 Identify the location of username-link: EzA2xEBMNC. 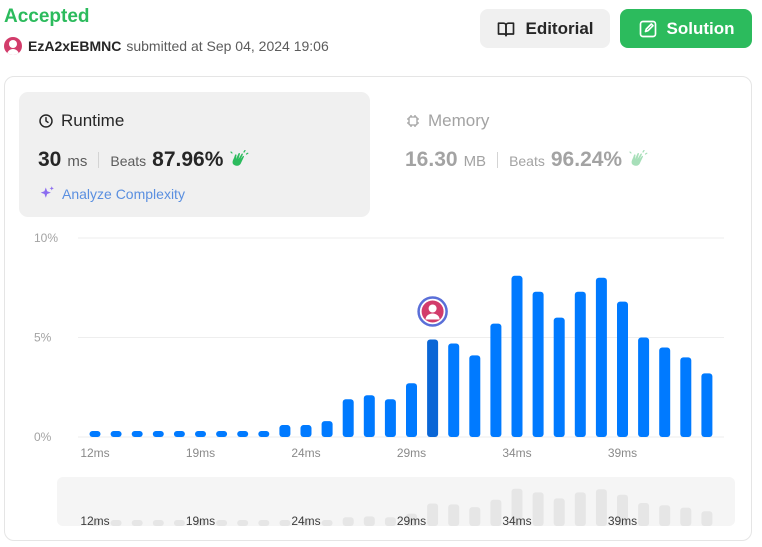
(74, 46).